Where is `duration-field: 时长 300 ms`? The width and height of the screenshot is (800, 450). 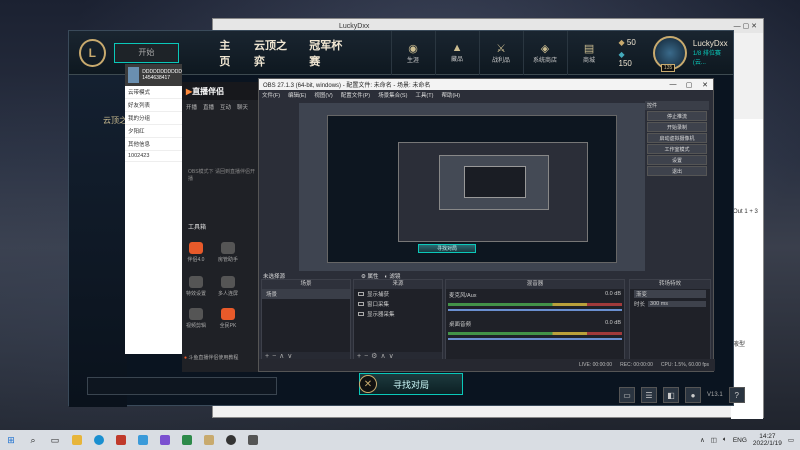 duration-field: 时长 300 ms is located at coordinates (670, 304).